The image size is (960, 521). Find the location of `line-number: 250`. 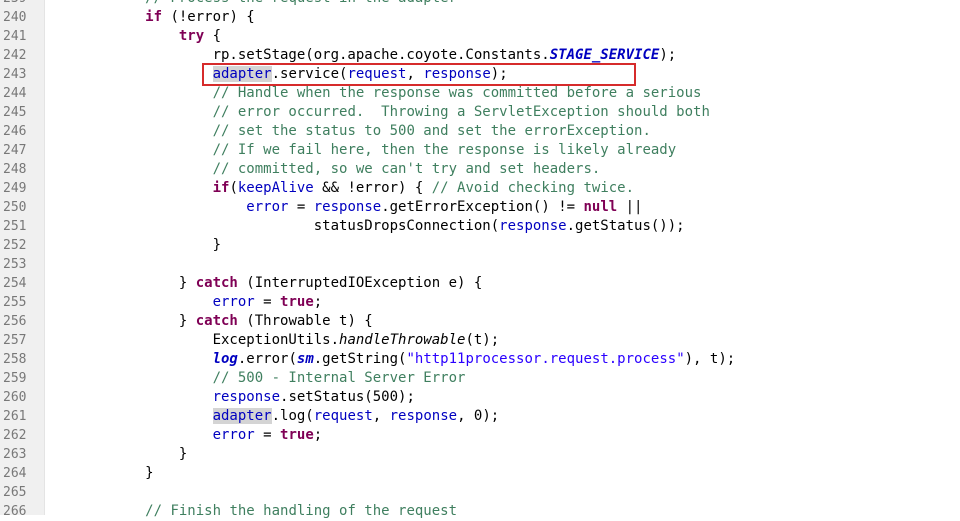

line-number: 250 is located at coordinates (15, 207).